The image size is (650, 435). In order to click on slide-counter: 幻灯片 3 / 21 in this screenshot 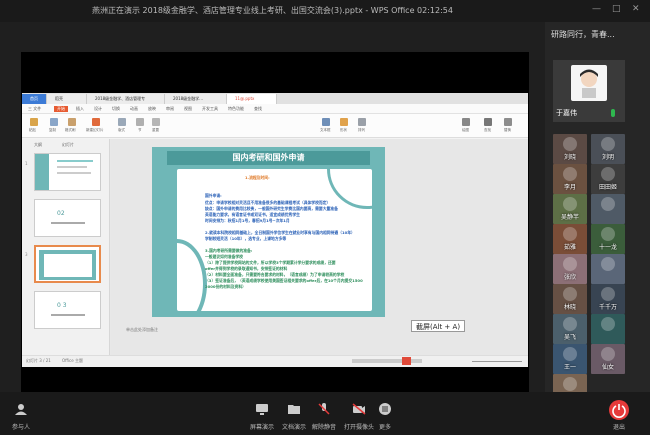, I will do `click(38, 360)`.